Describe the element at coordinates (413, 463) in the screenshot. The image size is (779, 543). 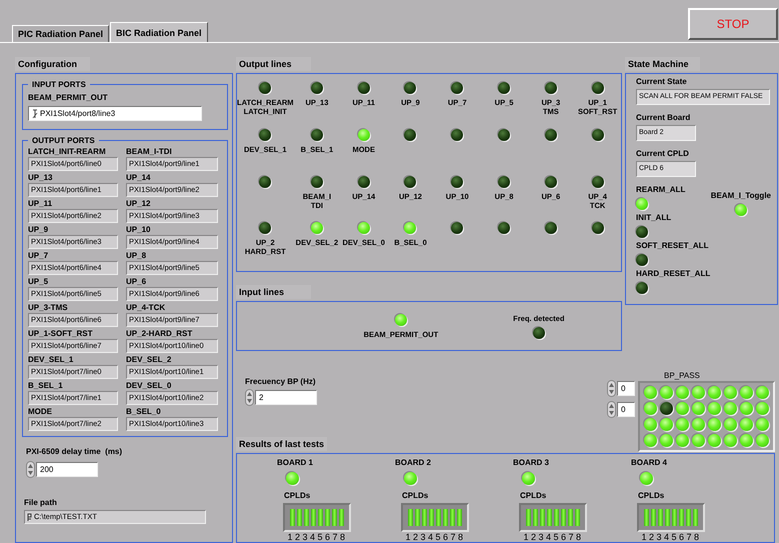
I see `board-label: BOARD 2` at that location.